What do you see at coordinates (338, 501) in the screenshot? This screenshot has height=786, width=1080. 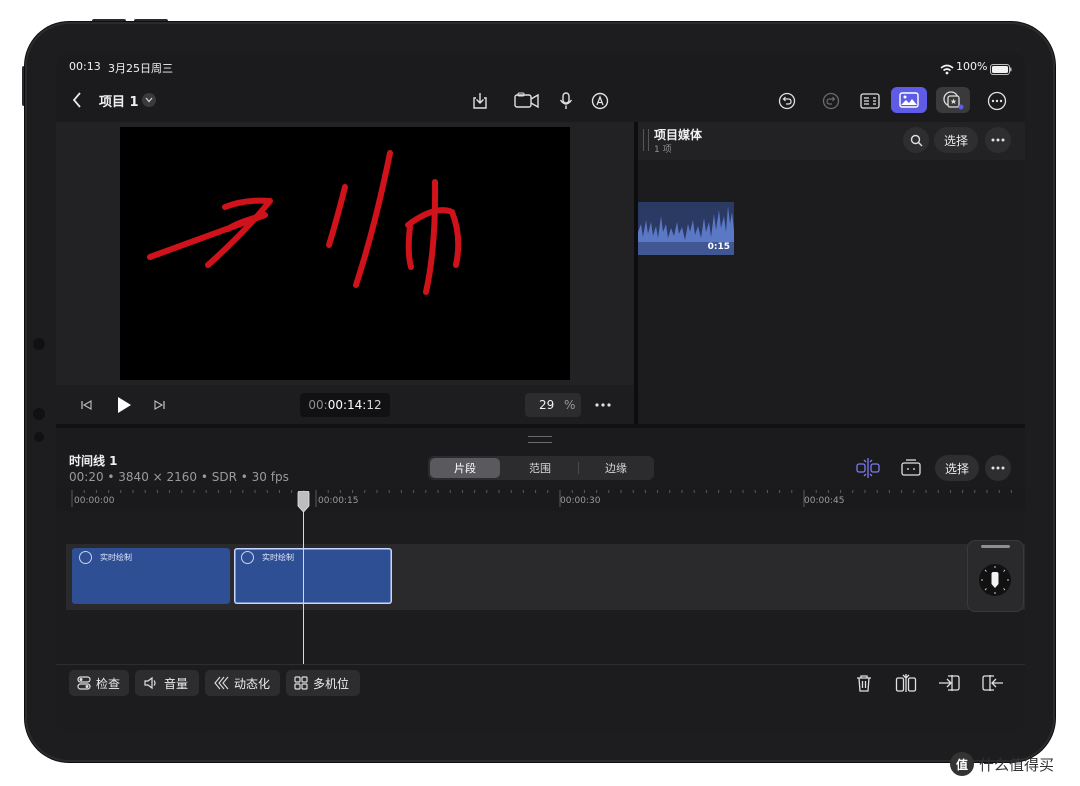 I see `ruler-label-15: 00:00:15` at bounding box center [338, 501].